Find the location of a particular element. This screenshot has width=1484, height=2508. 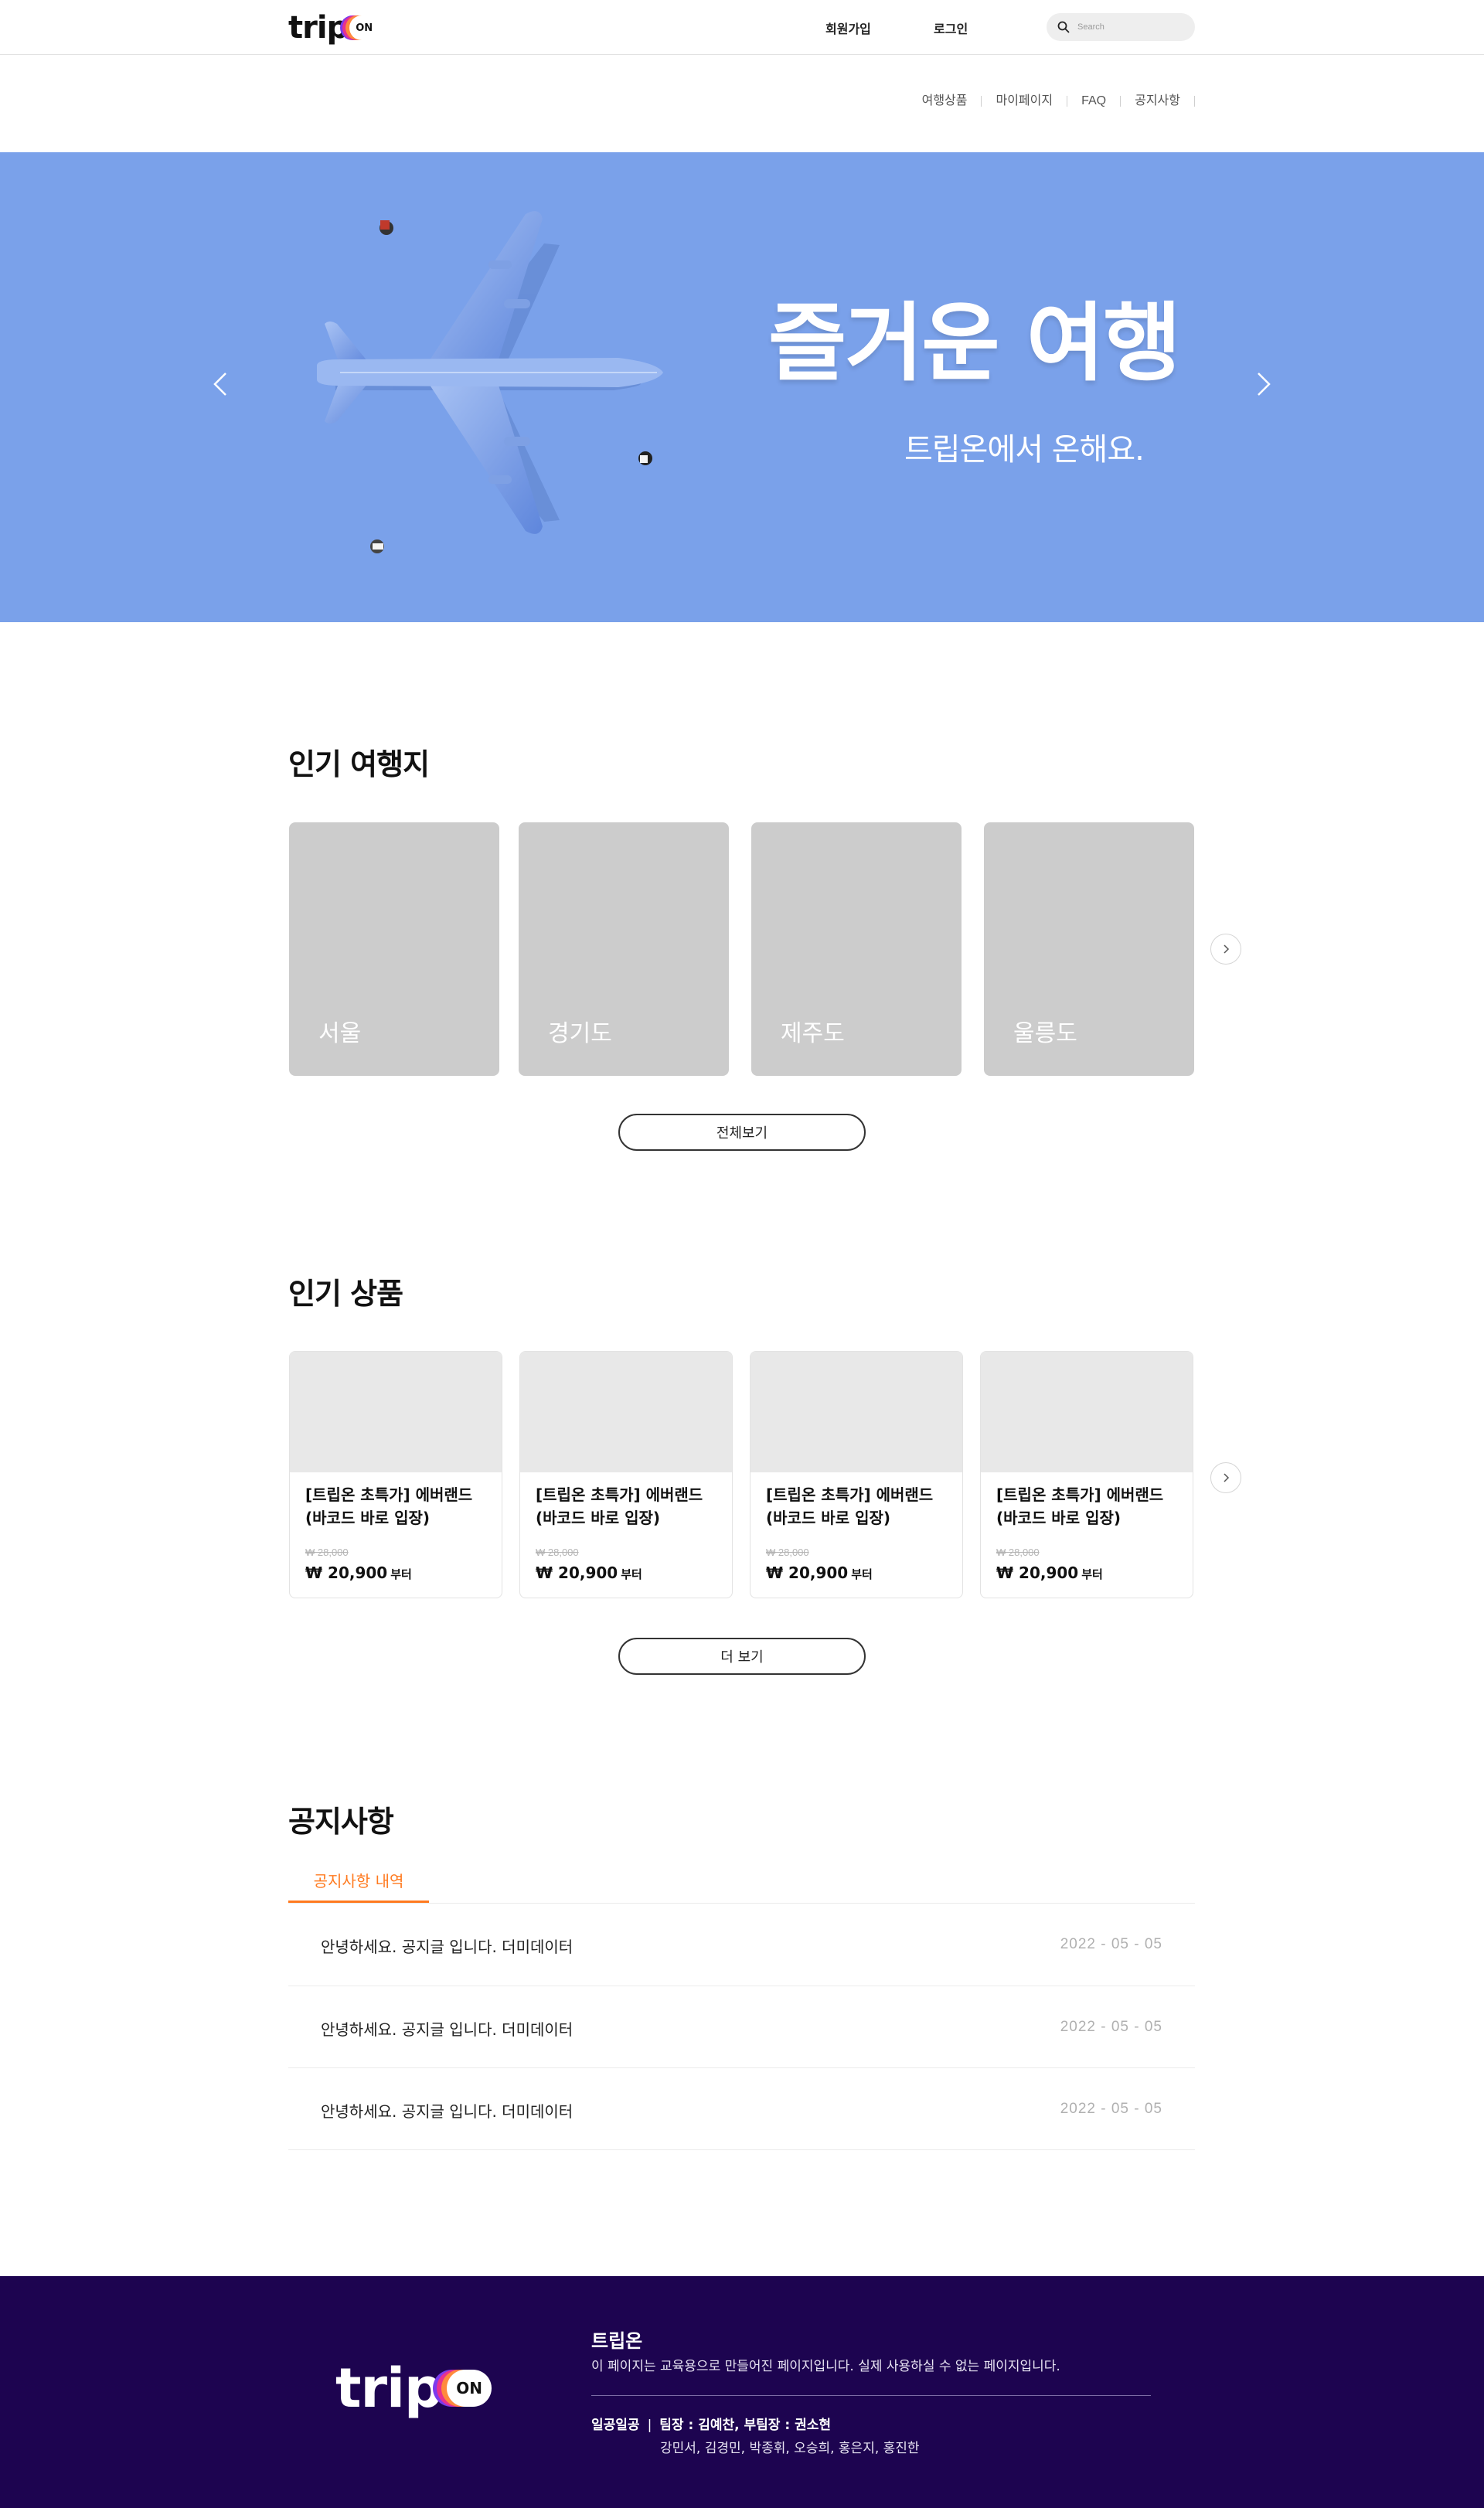

destination-label: 제주도 is located at coordinates (813, 1033).